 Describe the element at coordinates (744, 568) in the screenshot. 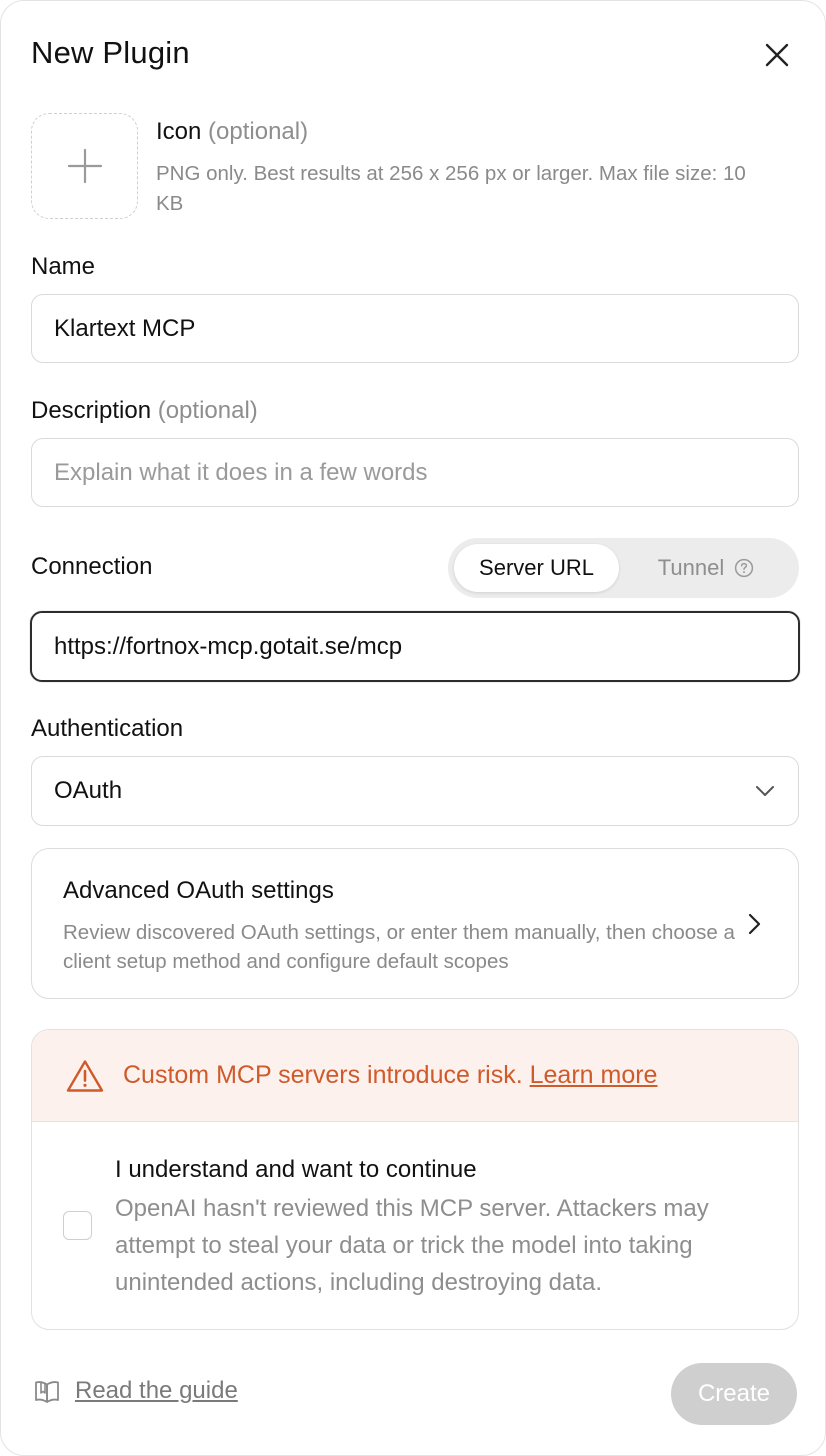

I see `help-circle-icon` at that location.